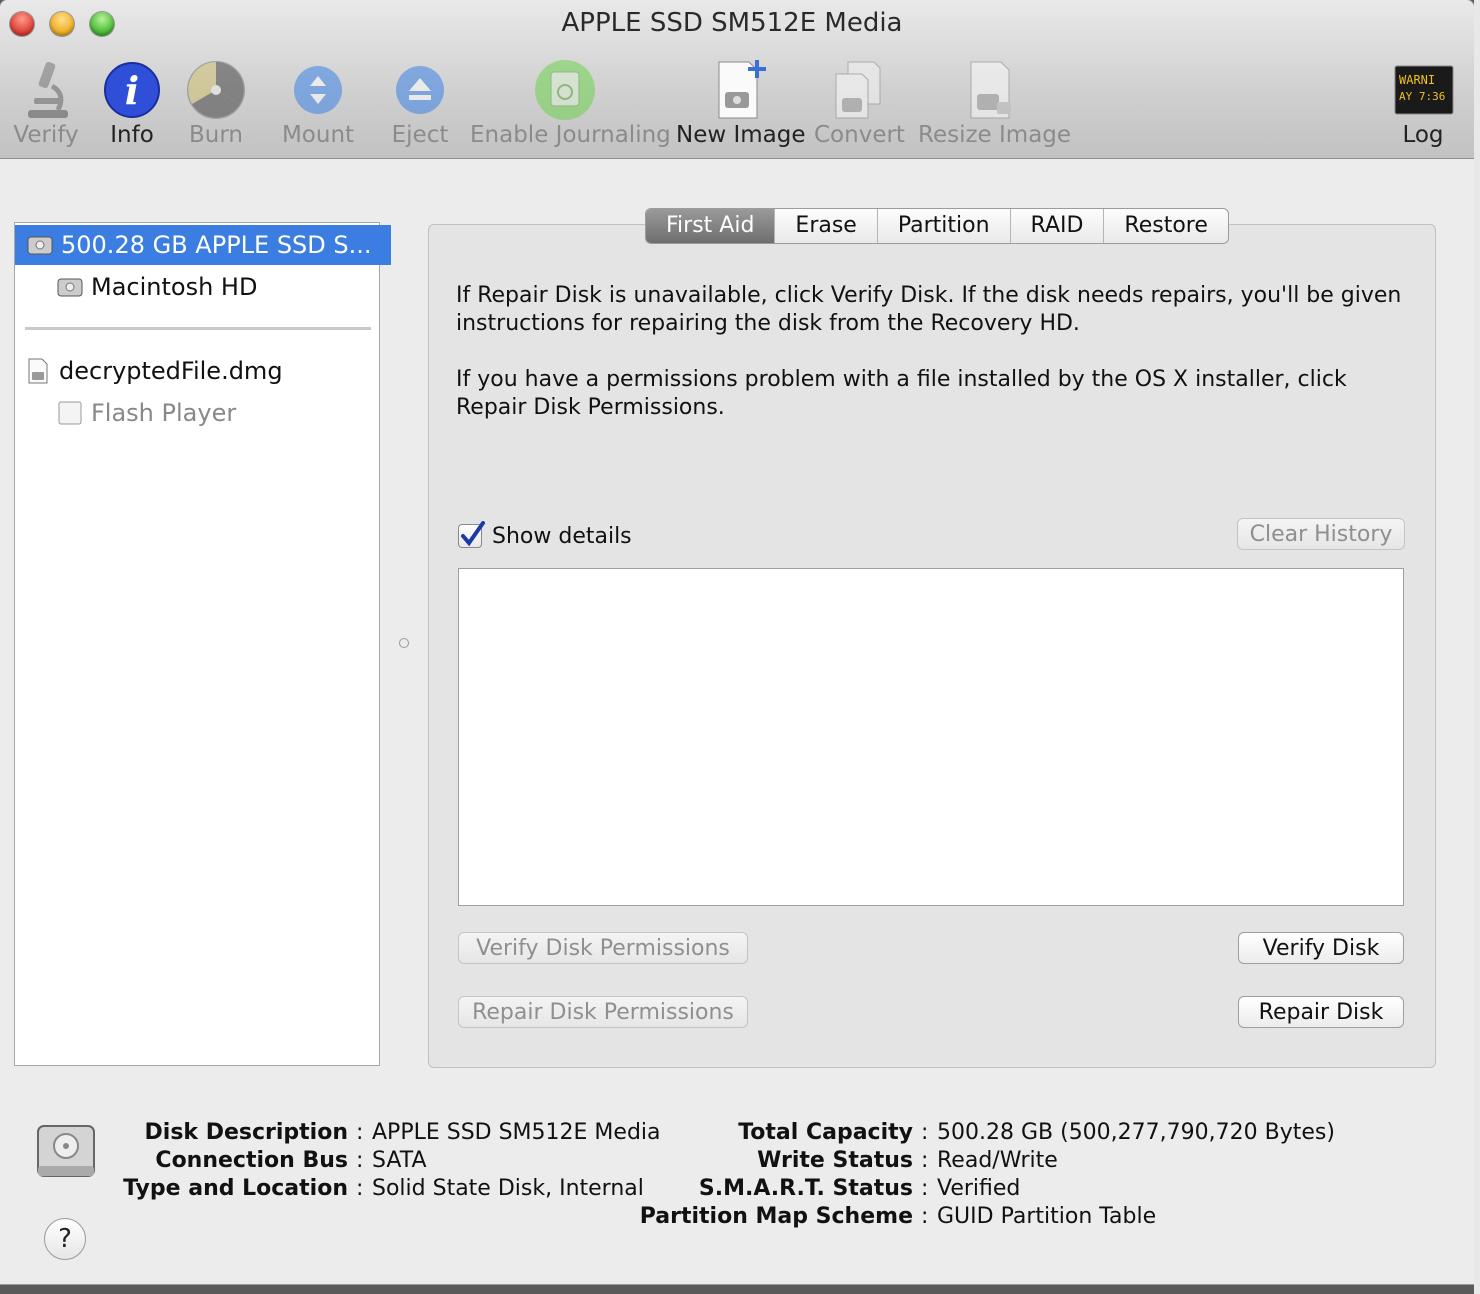 The image size is (1480, 1294). What do you see at coordinates (235, 1188) in the screenshot?
I see `type-location-key: Type and Location` at bounding box center [235, 1188].